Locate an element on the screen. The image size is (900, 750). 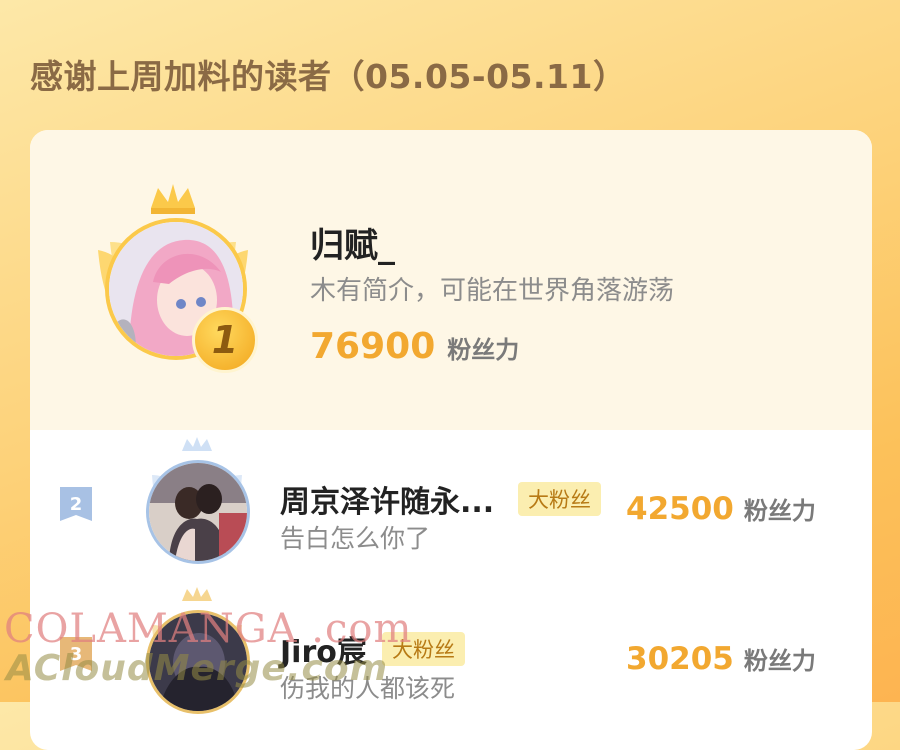
score-value: 76900 is located at coordinates (373, 346).